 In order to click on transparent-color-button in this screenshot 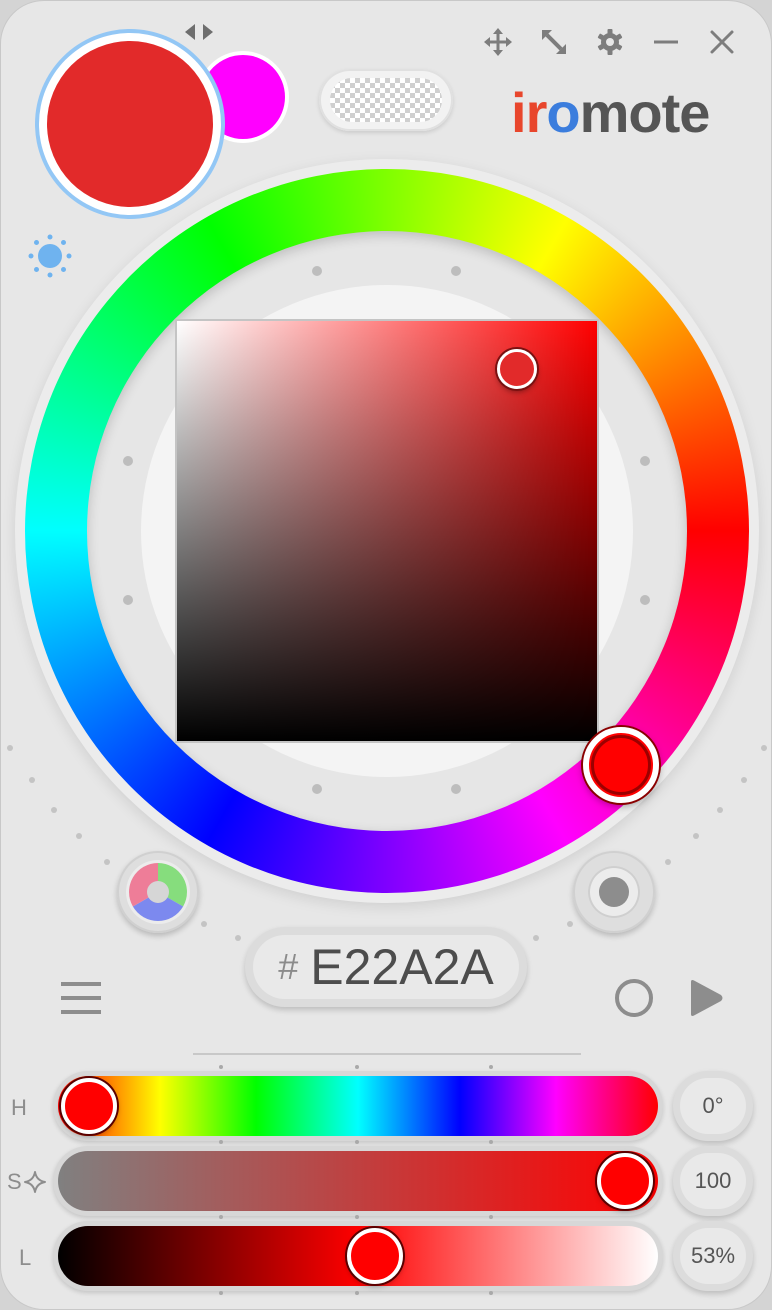, I will do `click(386, 100)`.